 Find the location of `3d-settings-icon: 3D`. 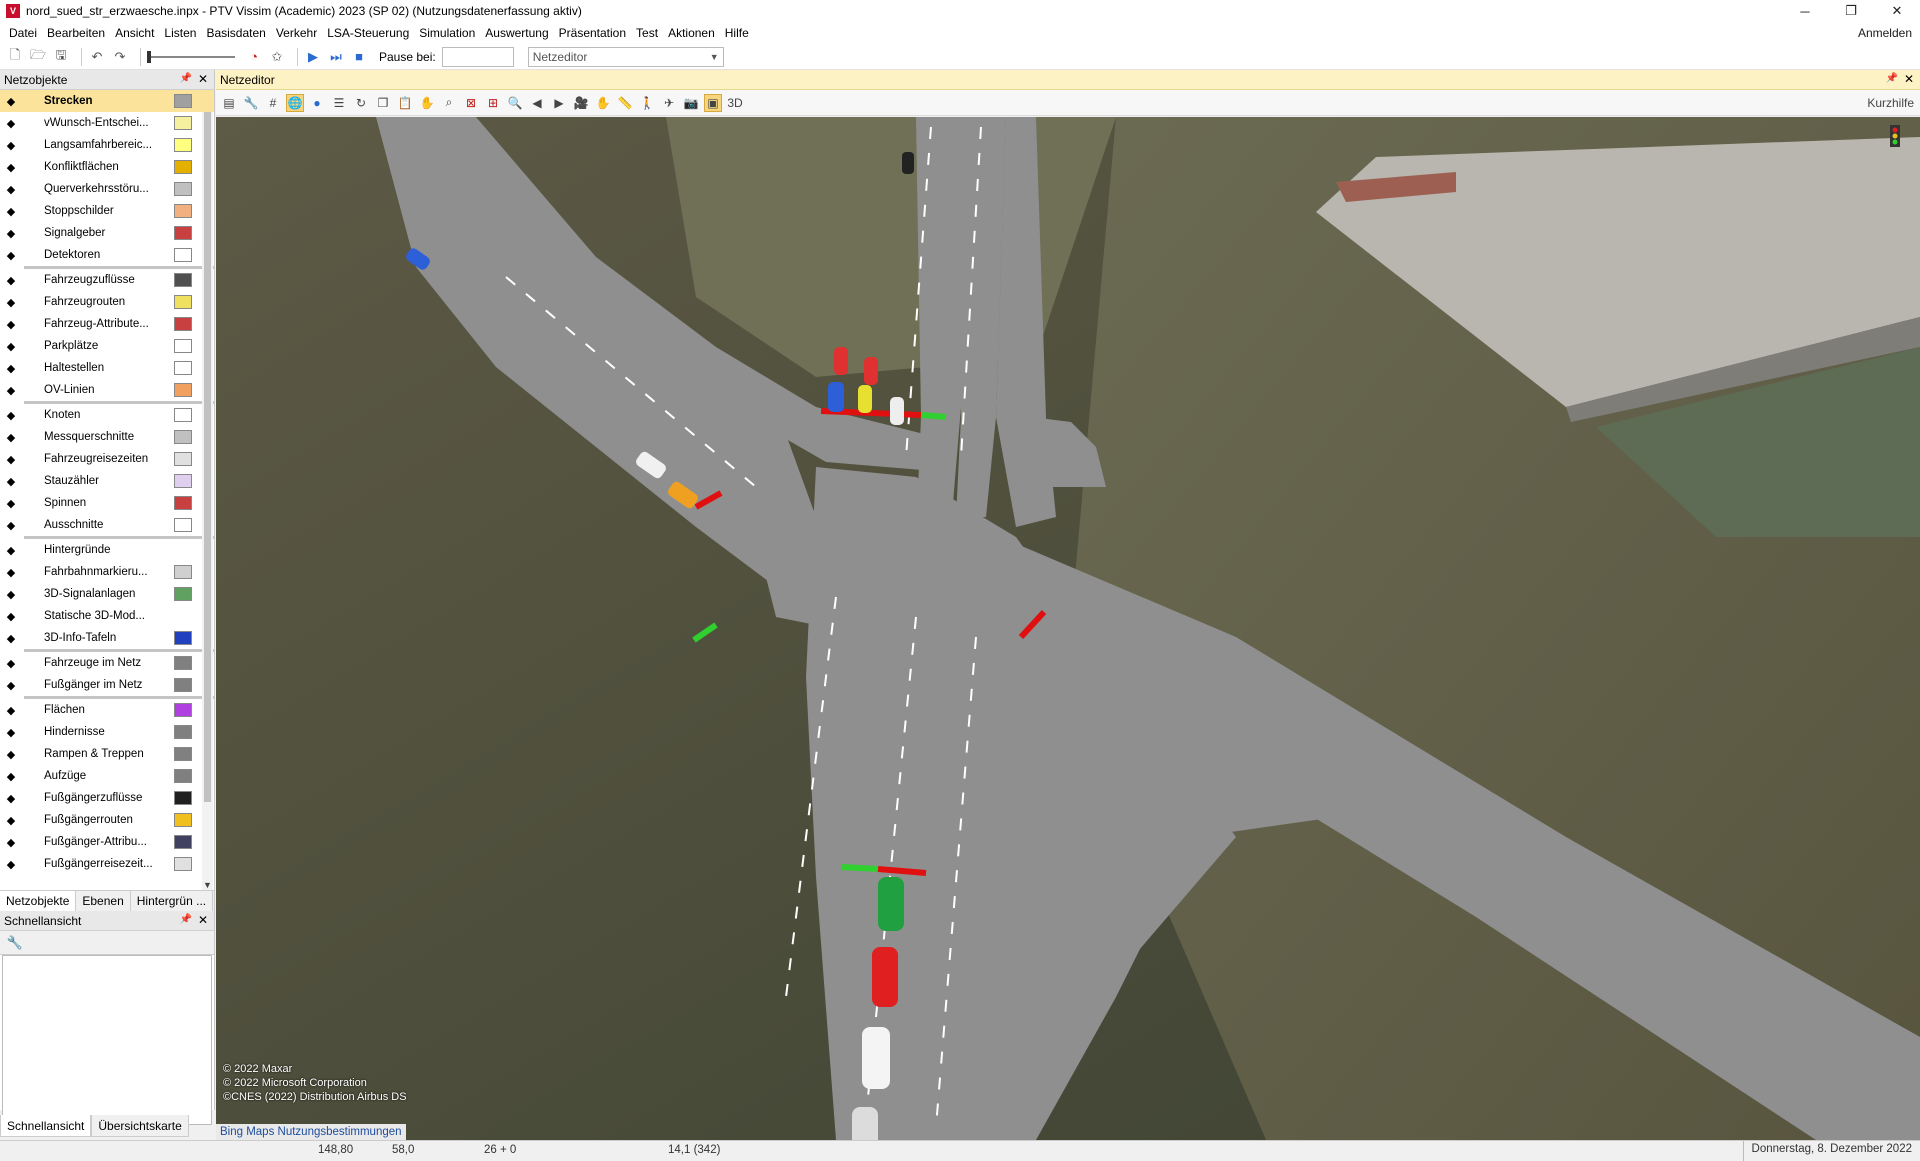

3d-settings-icon: 3D is located at coordinates (735, 103).